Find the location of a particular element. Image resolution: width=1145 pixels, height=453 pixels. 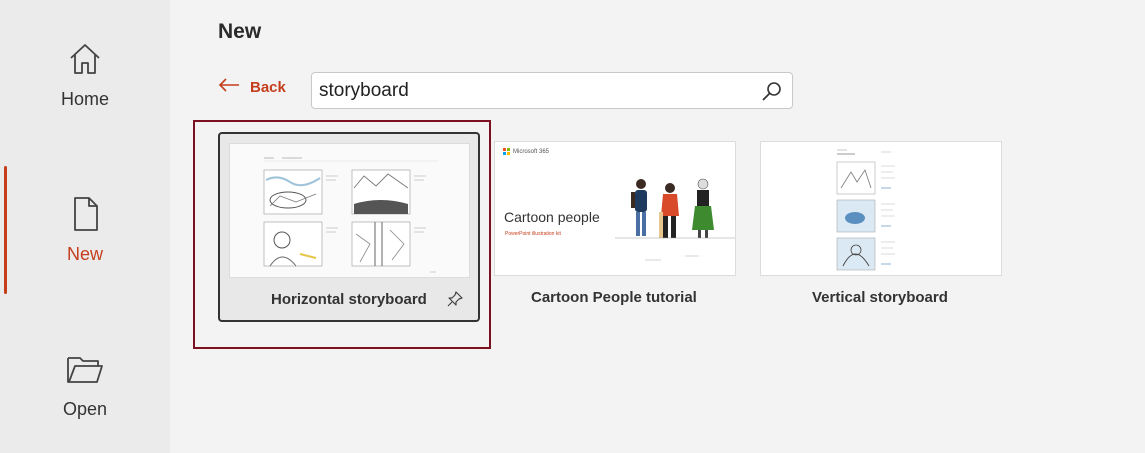

sidebar: Home New Open is located at coordinates (85, 226).